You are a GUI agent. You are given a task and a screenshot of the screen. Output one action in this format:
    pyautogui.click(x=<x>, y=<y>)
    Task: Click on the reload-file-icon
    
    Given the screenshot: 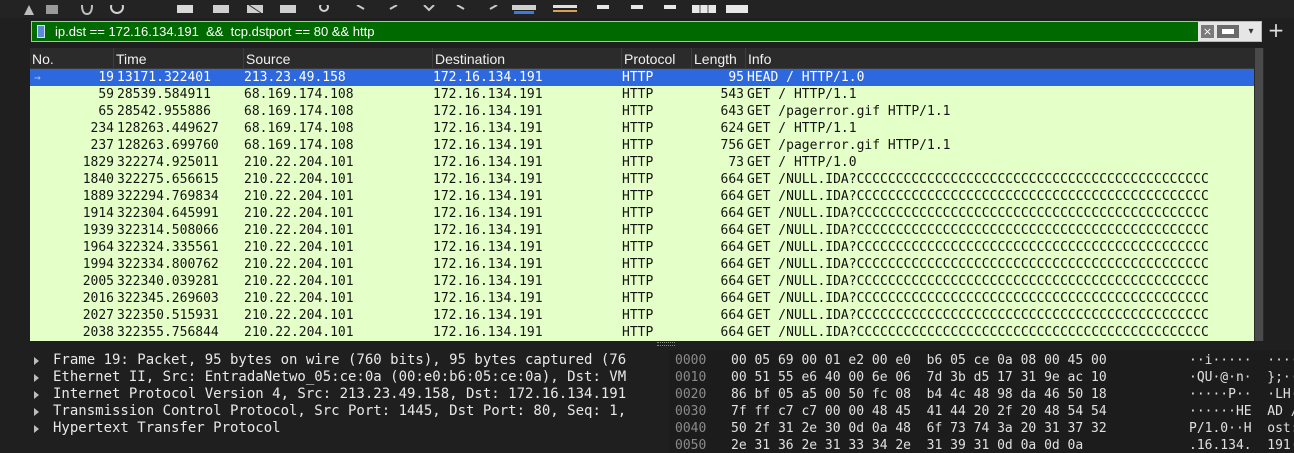 What is the action you would take?
    pyautogui.click(x=288, y=6)
    